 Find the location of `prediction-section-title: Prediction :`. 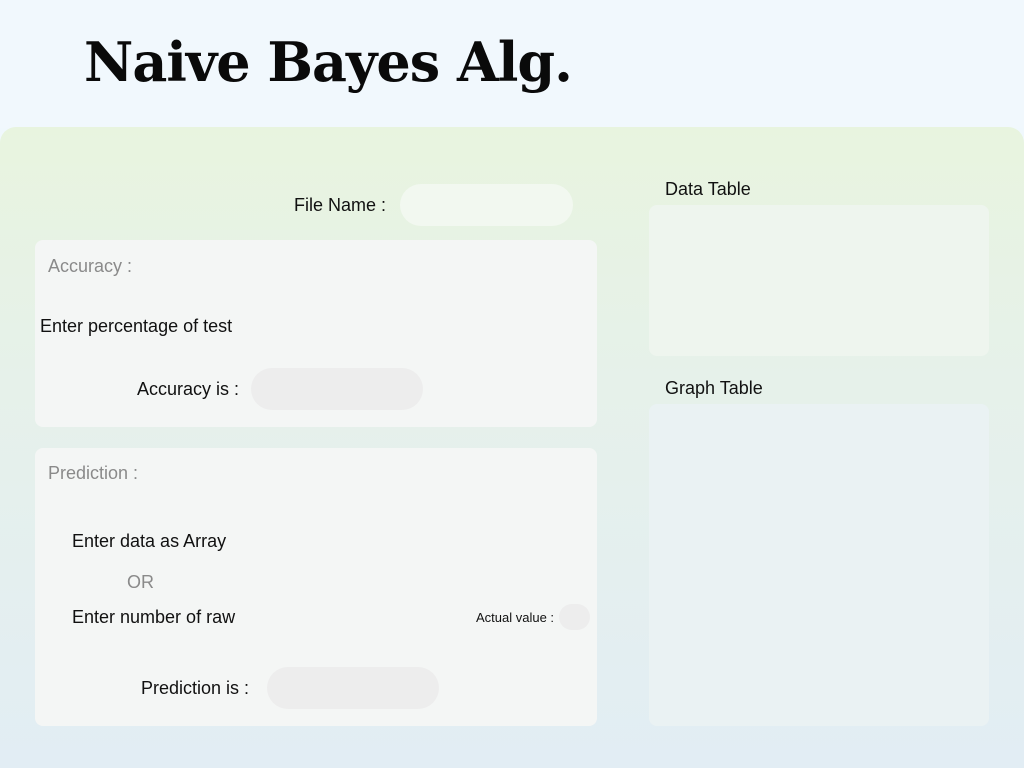

prediction-section-title: Prediction : is located at coordinates (93, 473).